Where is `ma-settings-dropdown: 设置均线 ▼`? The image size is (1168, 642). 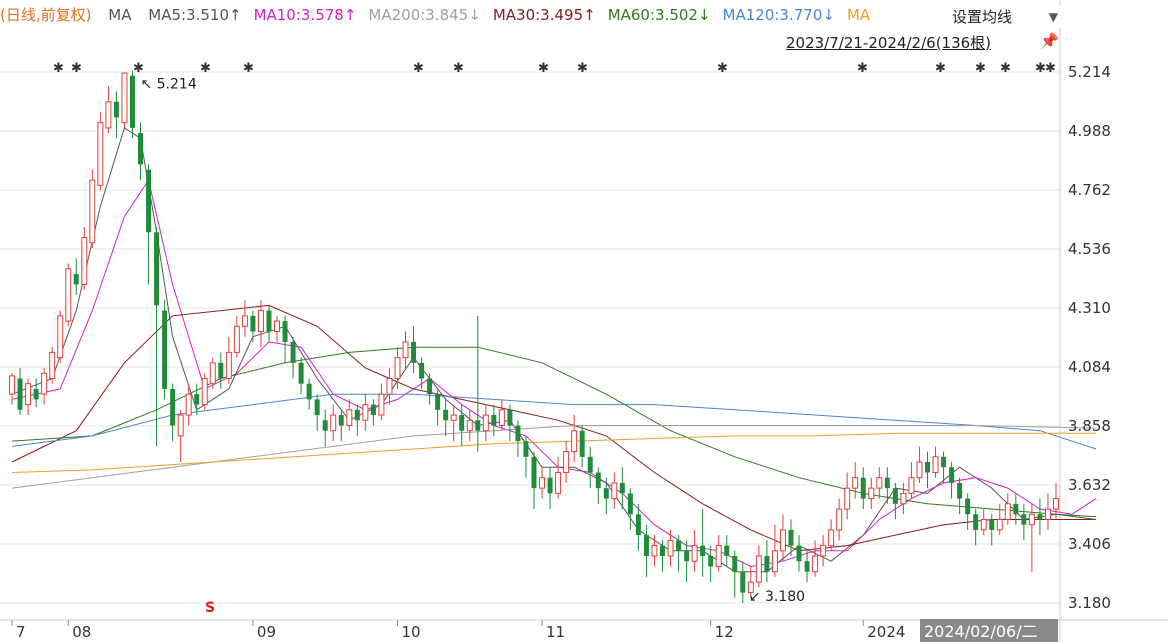
ma-settings-dropdown: 设置均线 ▼ is located at coordinates (1007, 17).